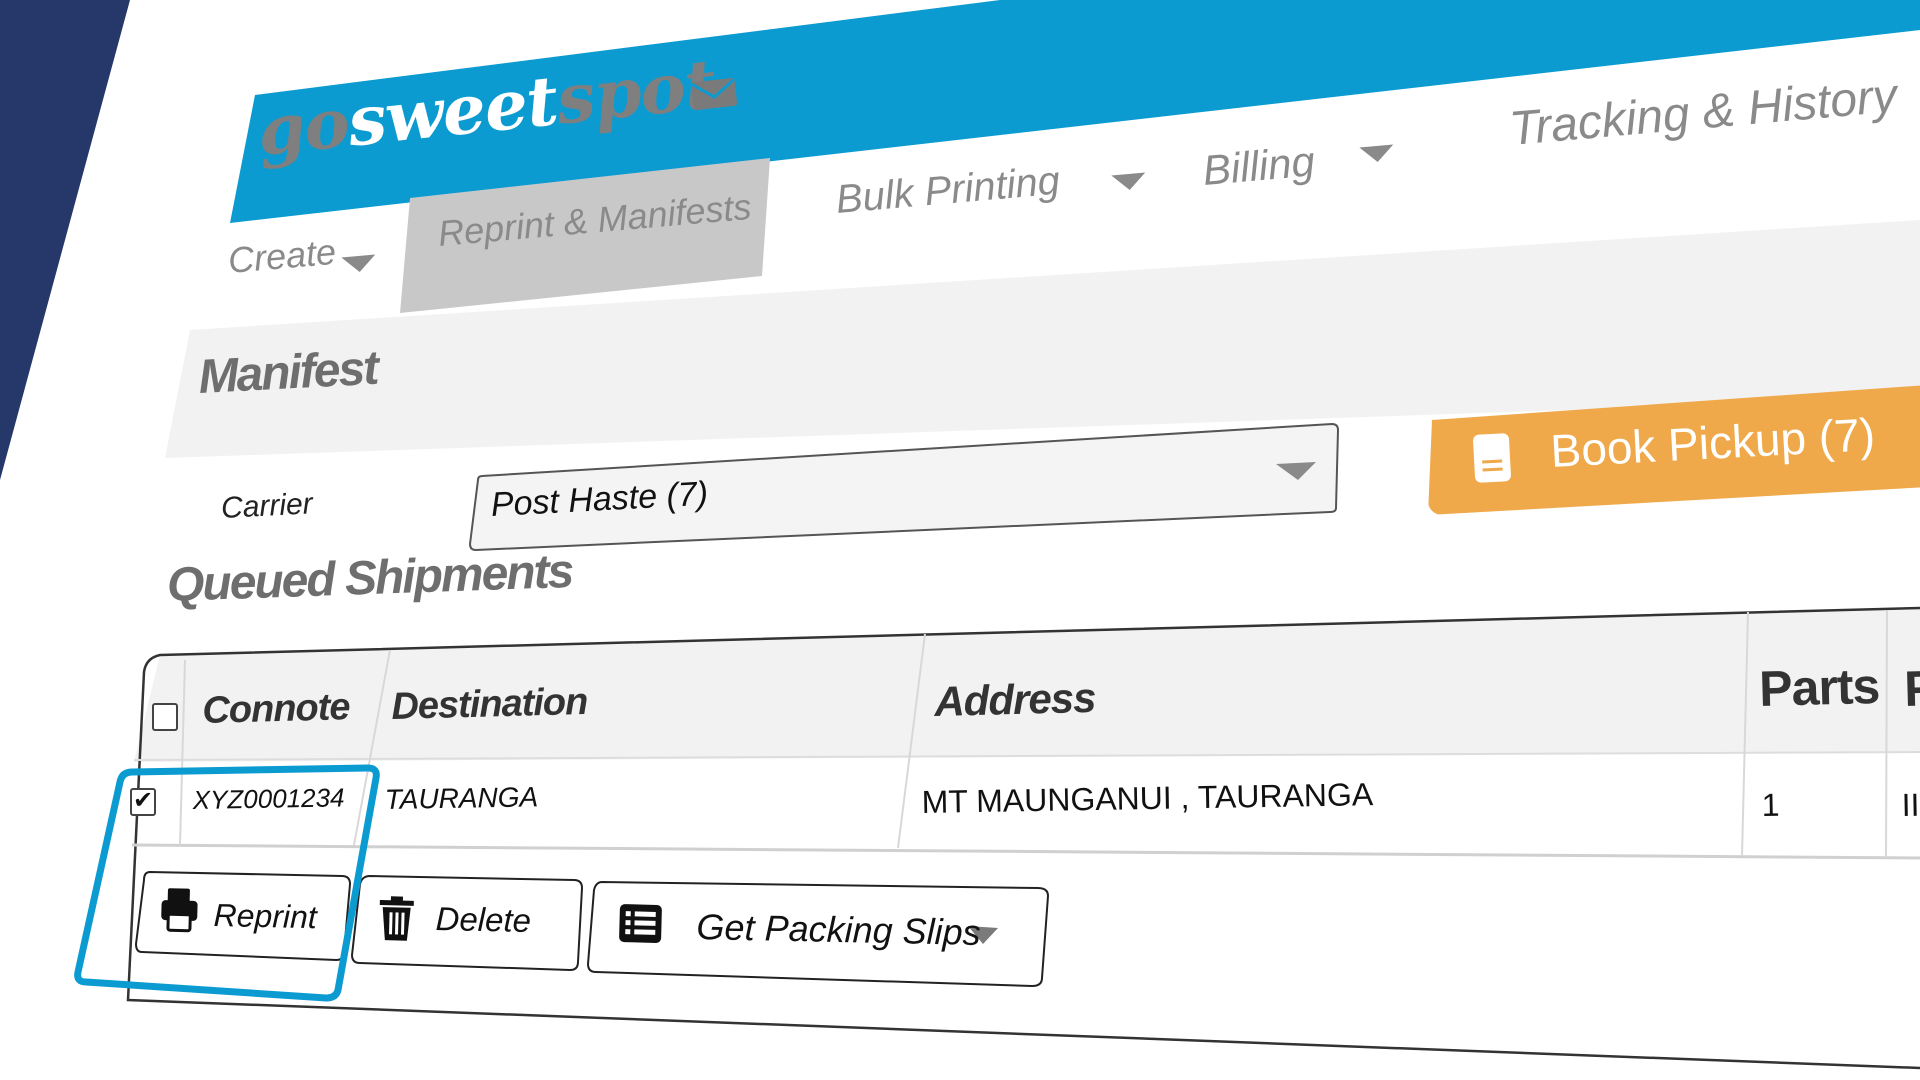 This screenshot has height=1080, width=1920. What do you see at coordinates (1910, 805) in the screenshot?
I see `cell-partial: II` at bounding box center [1910, 805].